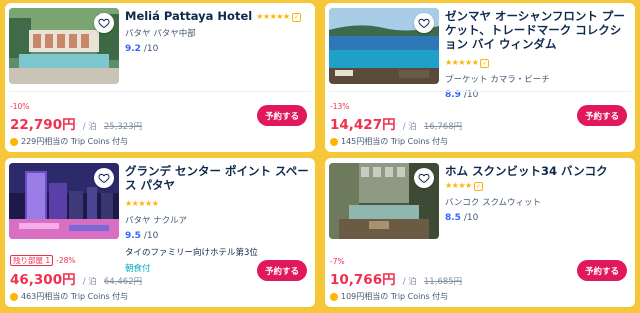 The height and width of the screenshot is (313, 640). What do you see at coordinates (337, 261) in the screenshot?
I see `discount-percent: -7%` at bounding box center [337, 261].